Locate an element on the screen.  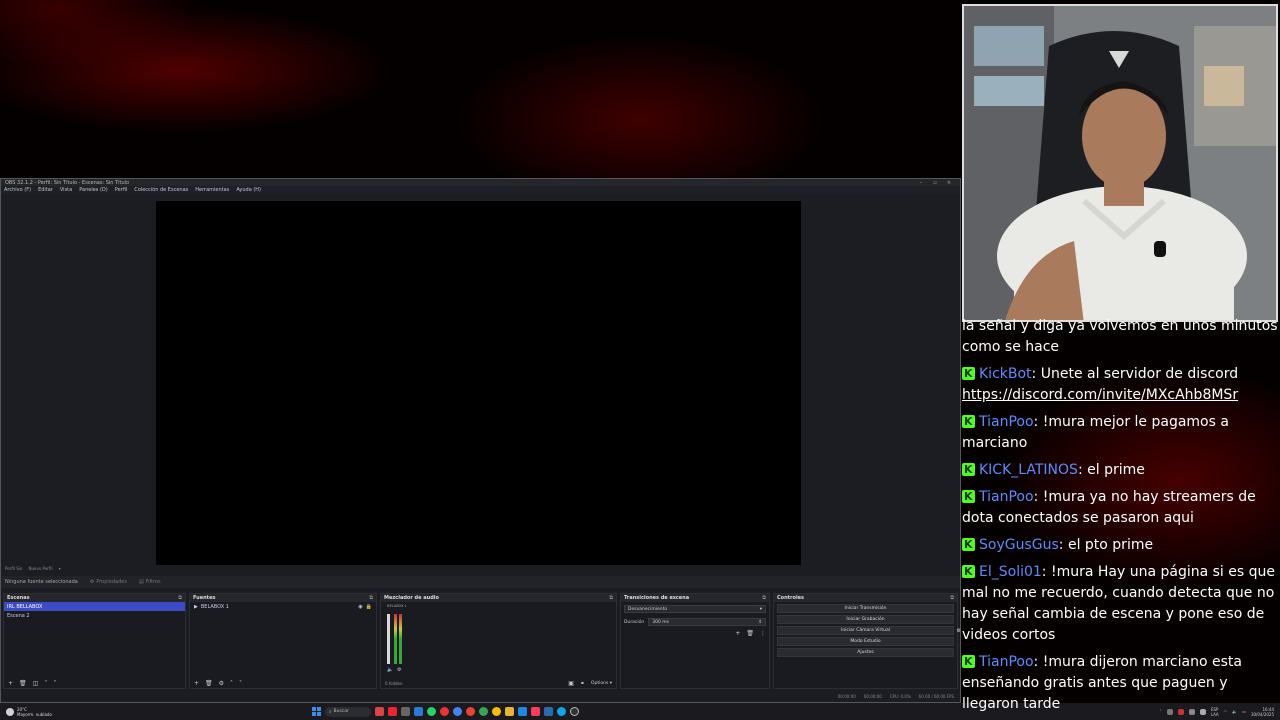
scene-item: IRL BELLABOX is located at coordinates (94, 606).